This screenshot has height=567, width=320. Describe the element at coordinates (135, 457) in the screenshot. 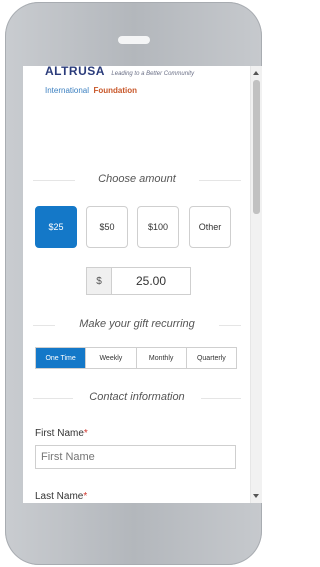

I see `first-name-input` at that location.